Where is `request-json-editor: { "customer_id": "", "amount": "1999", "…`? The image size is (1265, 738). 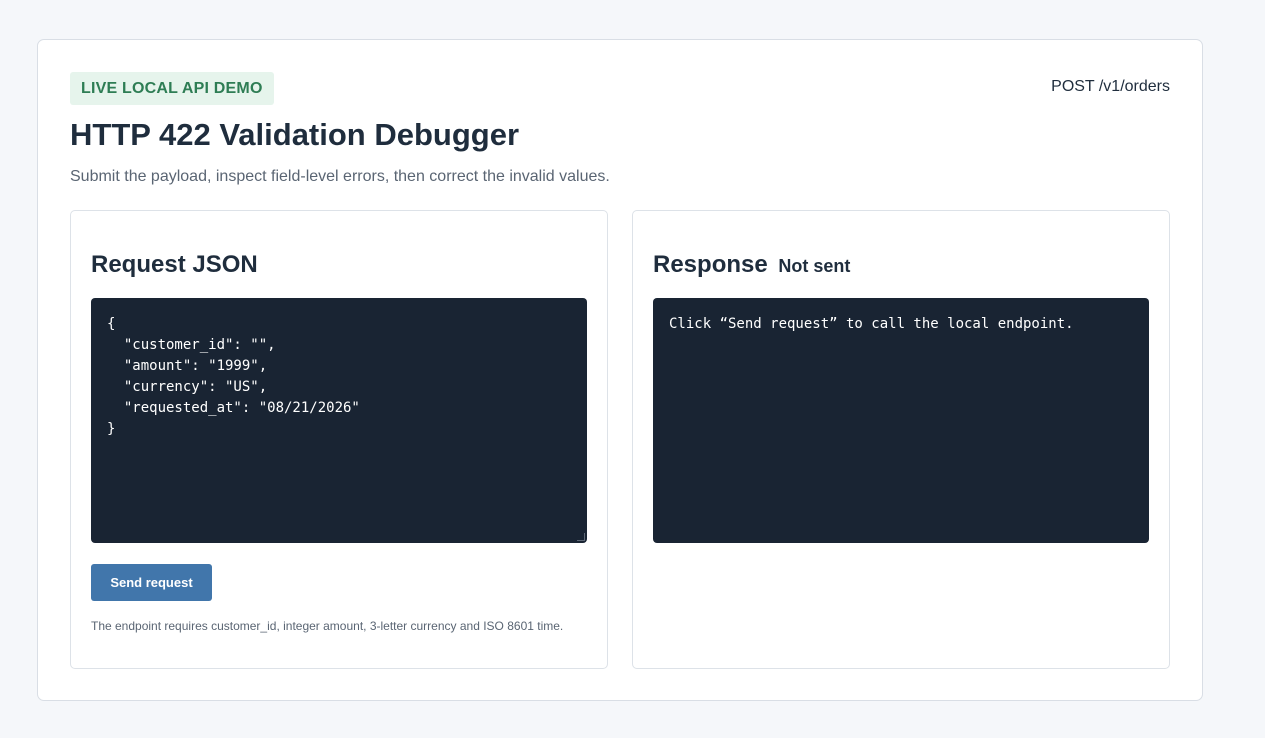 request-json-editor: { "customer_id": "", "amount": "1999", "… is located at coordinates (339, 420).